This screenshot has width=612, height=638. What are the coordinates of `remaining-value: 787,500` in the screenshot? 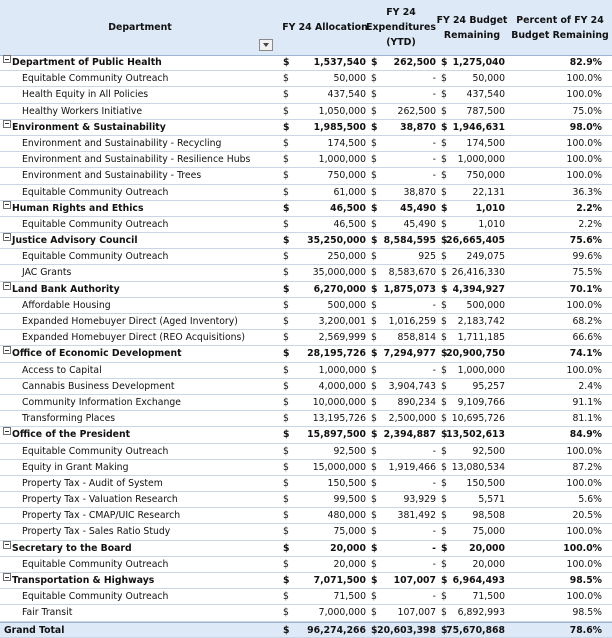 It's located at (485, 111).